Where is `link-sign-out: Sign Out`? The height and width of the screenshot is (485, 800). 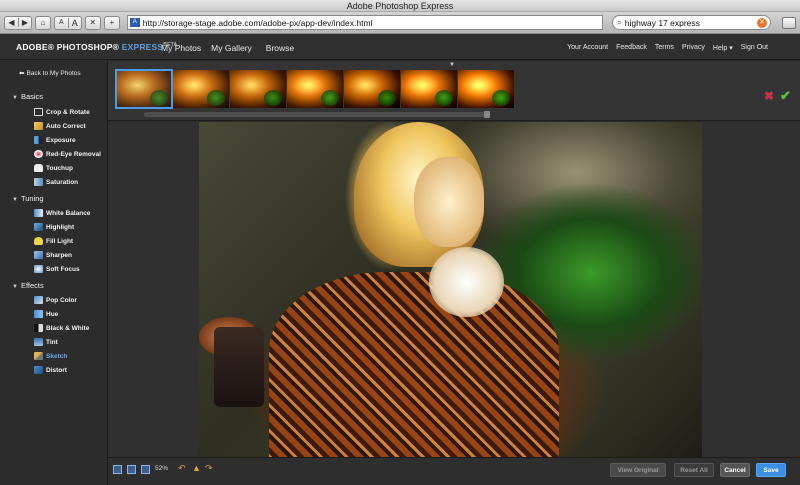 link-sign-out: Sign Out is located at coordinates (754, 48).